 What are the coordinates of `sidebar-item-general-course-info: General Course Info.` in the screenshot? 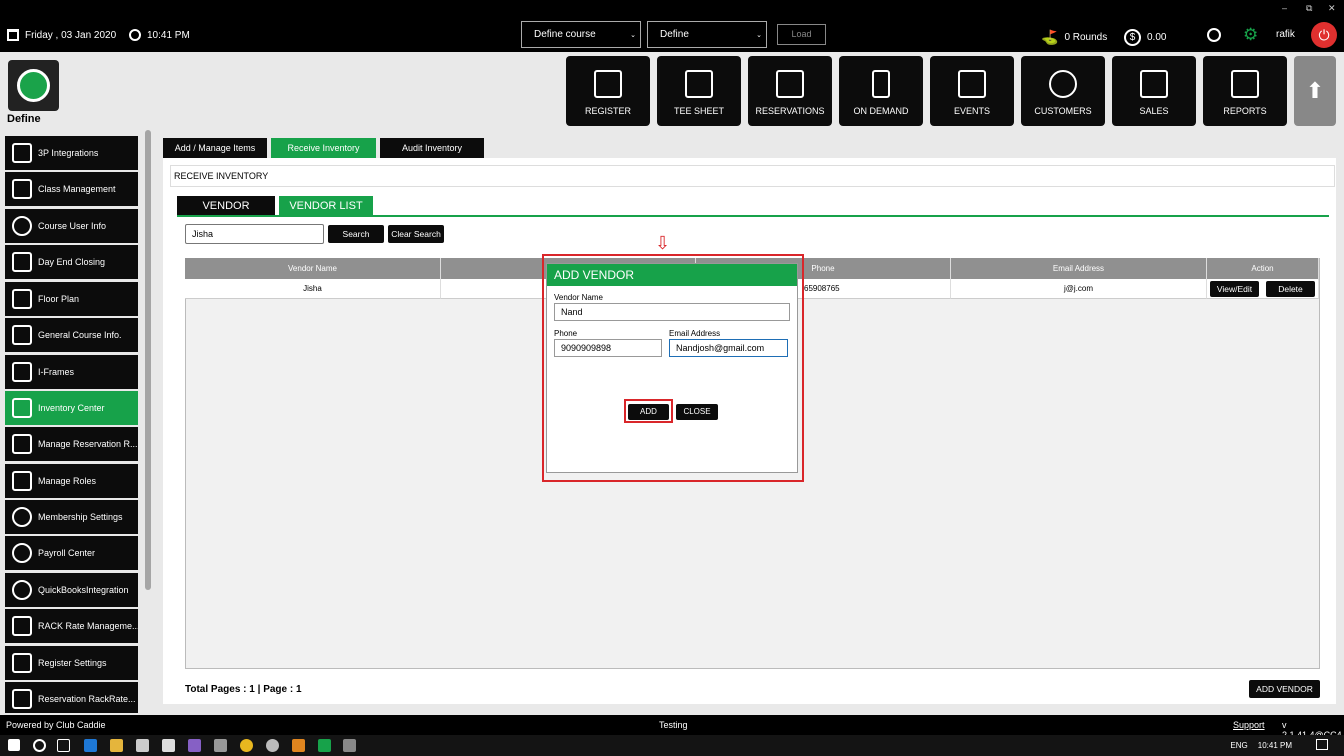 It's located at (71, 335).